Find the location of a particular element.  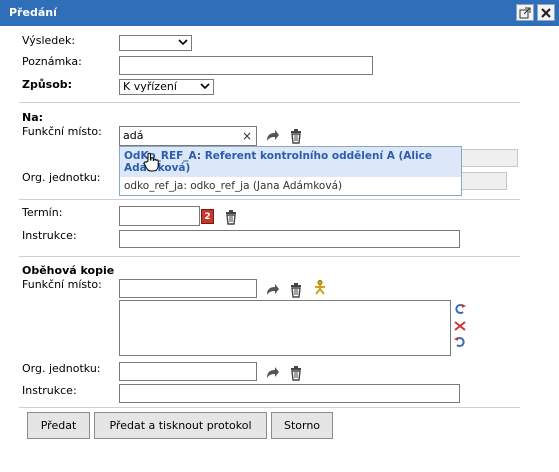

popout-icon is located at coordinates (525, 13).